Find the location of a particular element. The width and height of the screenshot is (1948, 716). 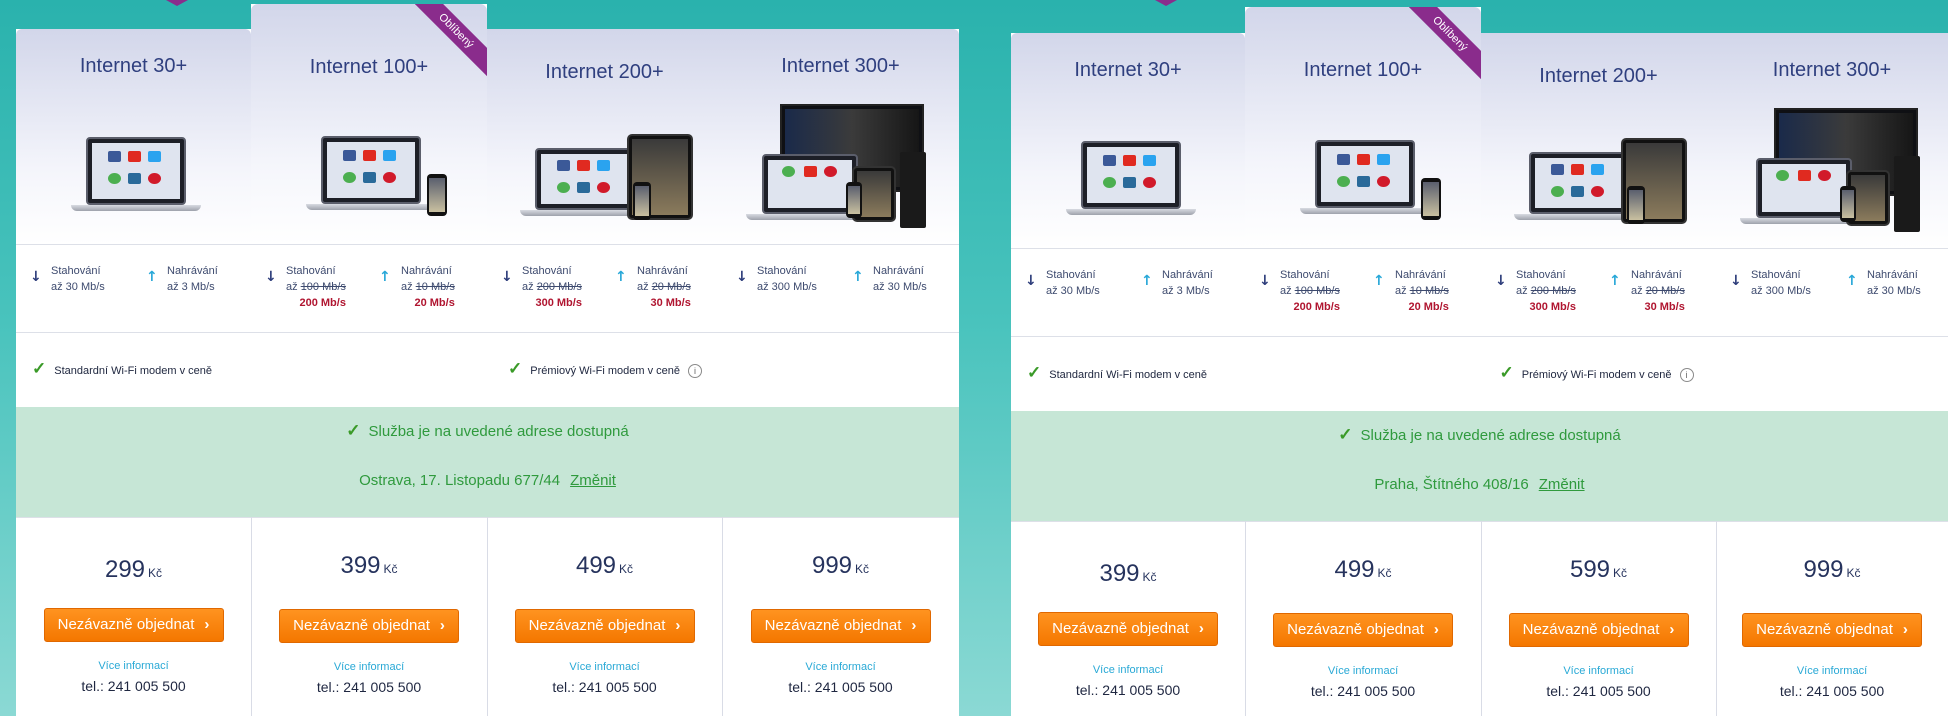

download-speed: Stahování až 100 Mb/s 200 Mb/s is located at coordinates (316, 287).